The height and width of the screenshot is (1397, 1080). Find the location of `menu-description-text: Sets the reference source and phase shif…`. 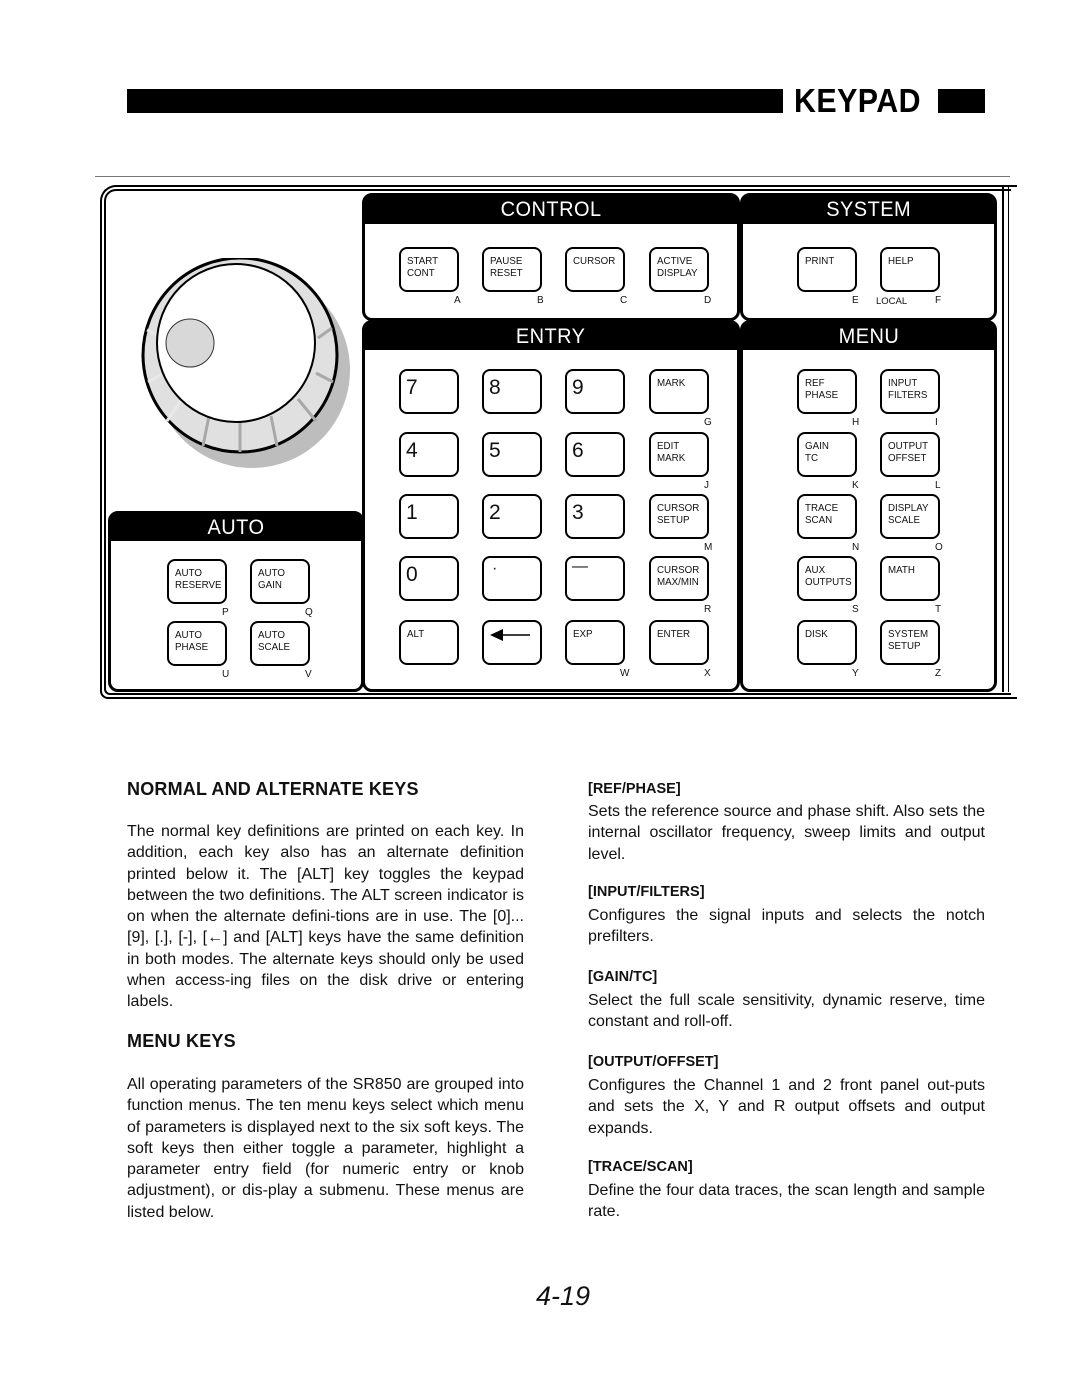

menu-description-text: Sets the reference source and phase shif… is located at coordinates (786, 833).